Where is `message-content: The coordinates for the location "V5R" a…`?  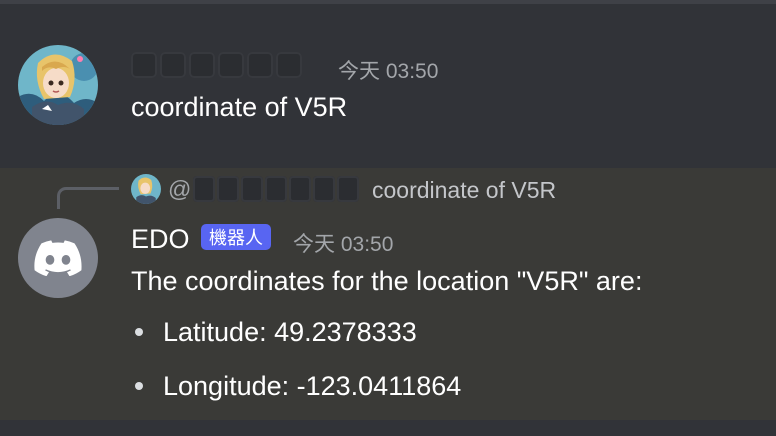 message-content: The coordinates for the location "V5R" a… is located at coordinates (387, 281).